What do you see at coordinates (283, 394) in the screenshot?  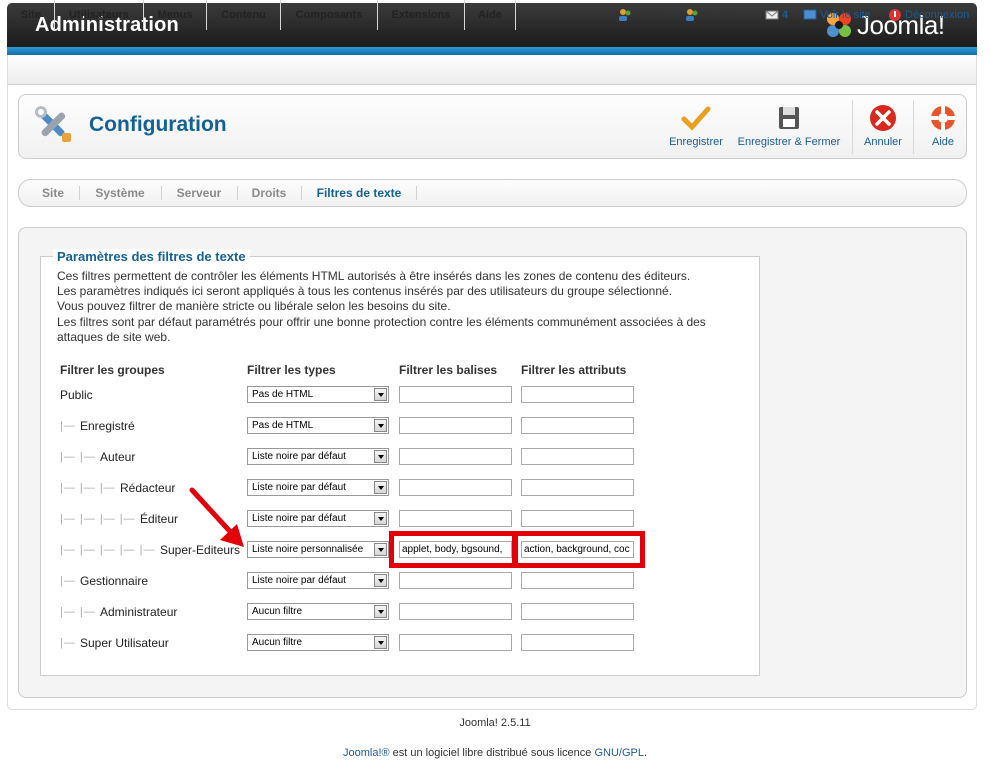 I see `filter-type-value: Pas de HTML` at bounding box center [283, 394].